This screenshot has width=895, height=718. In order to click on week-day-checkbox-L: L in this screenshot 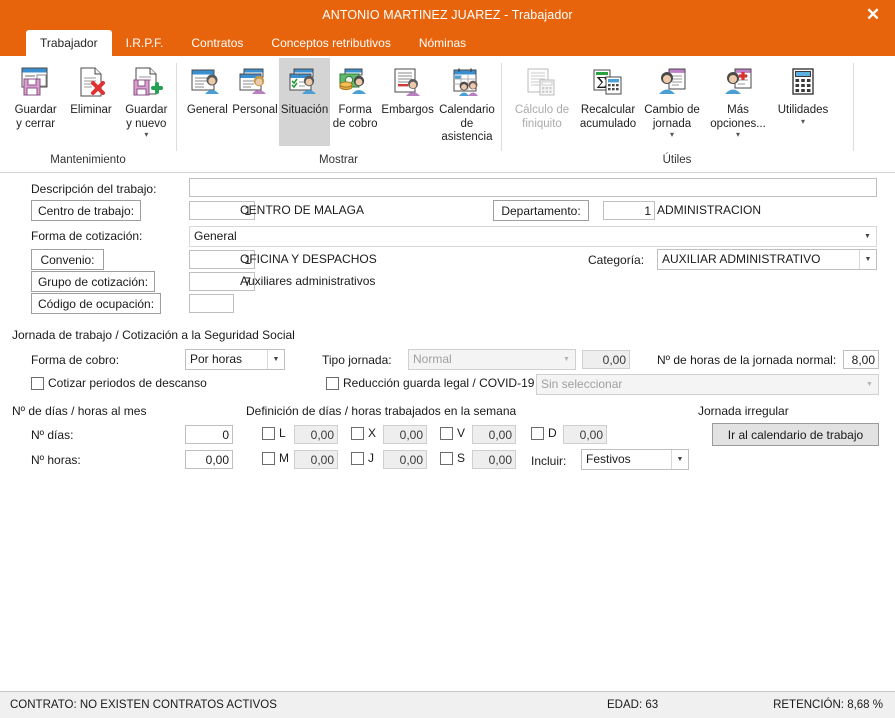, I will do `click(274, 433)`.